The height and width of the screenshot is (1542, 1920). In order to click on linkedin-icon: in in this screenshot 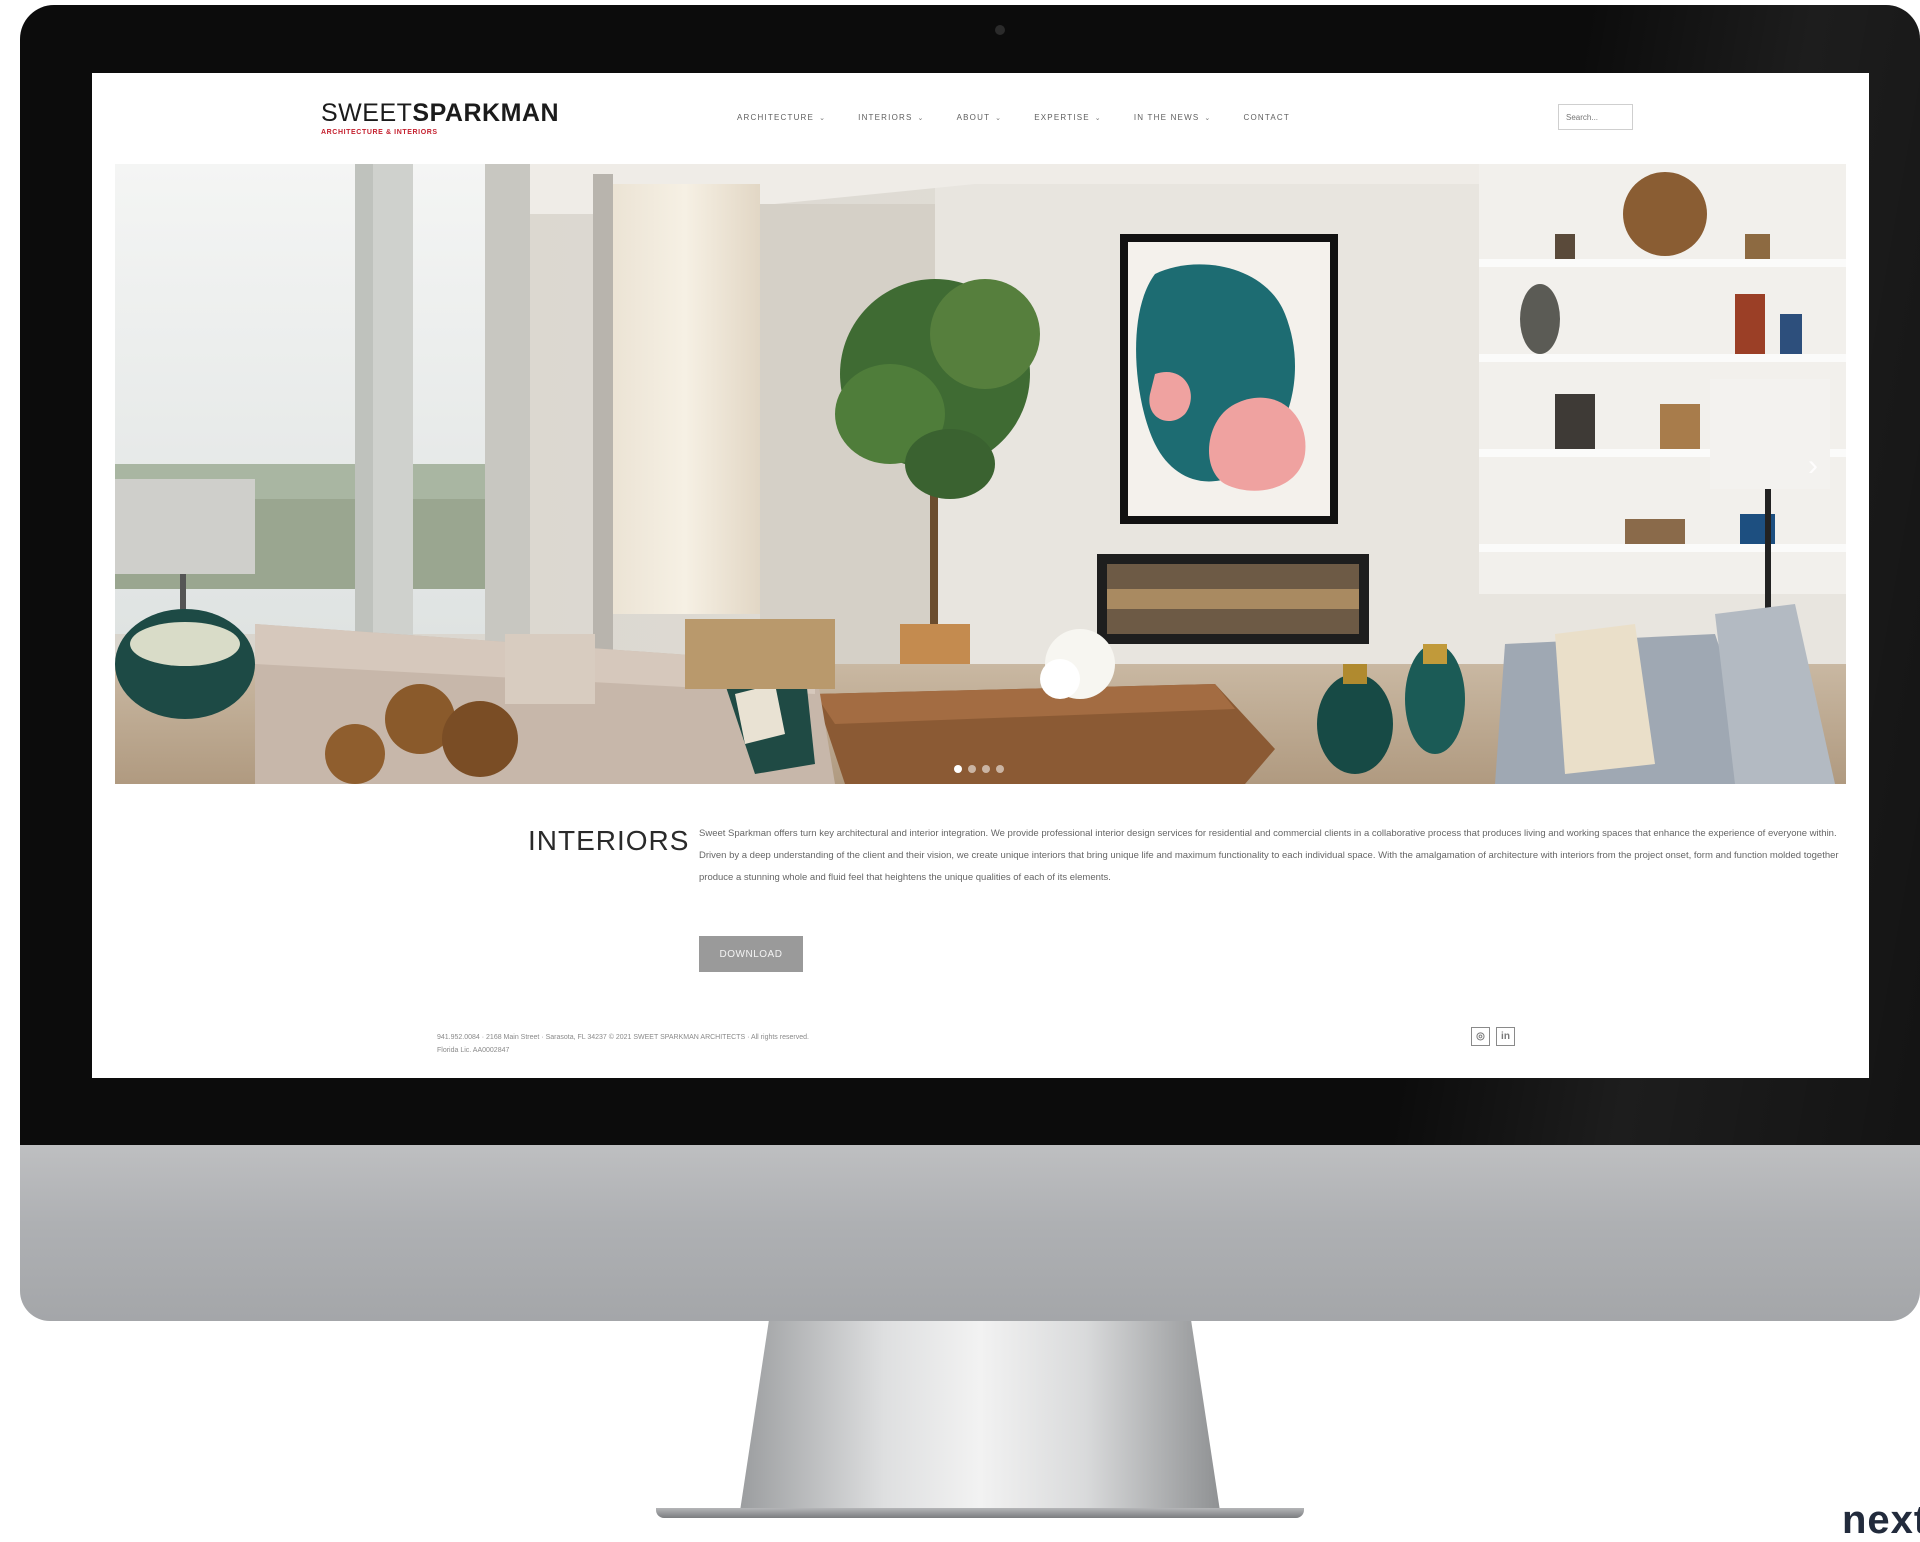, I will do `click(1505, 1036)`.